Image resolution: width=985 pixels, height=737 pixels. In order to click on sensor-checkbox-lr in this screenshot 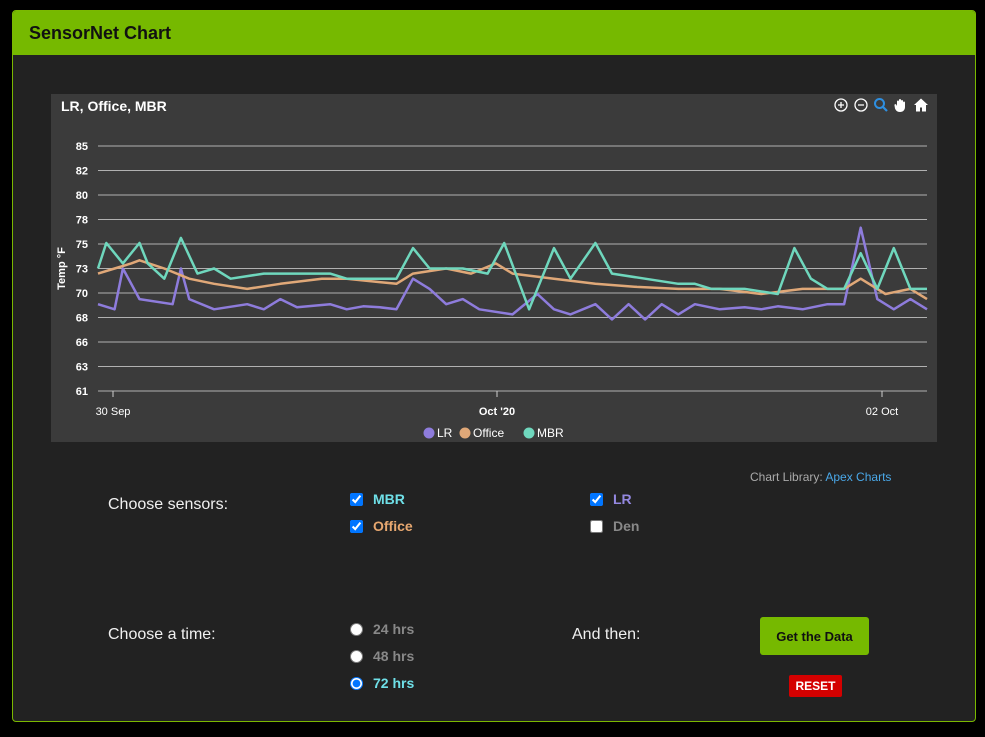, I will do `click(596, 499)`.